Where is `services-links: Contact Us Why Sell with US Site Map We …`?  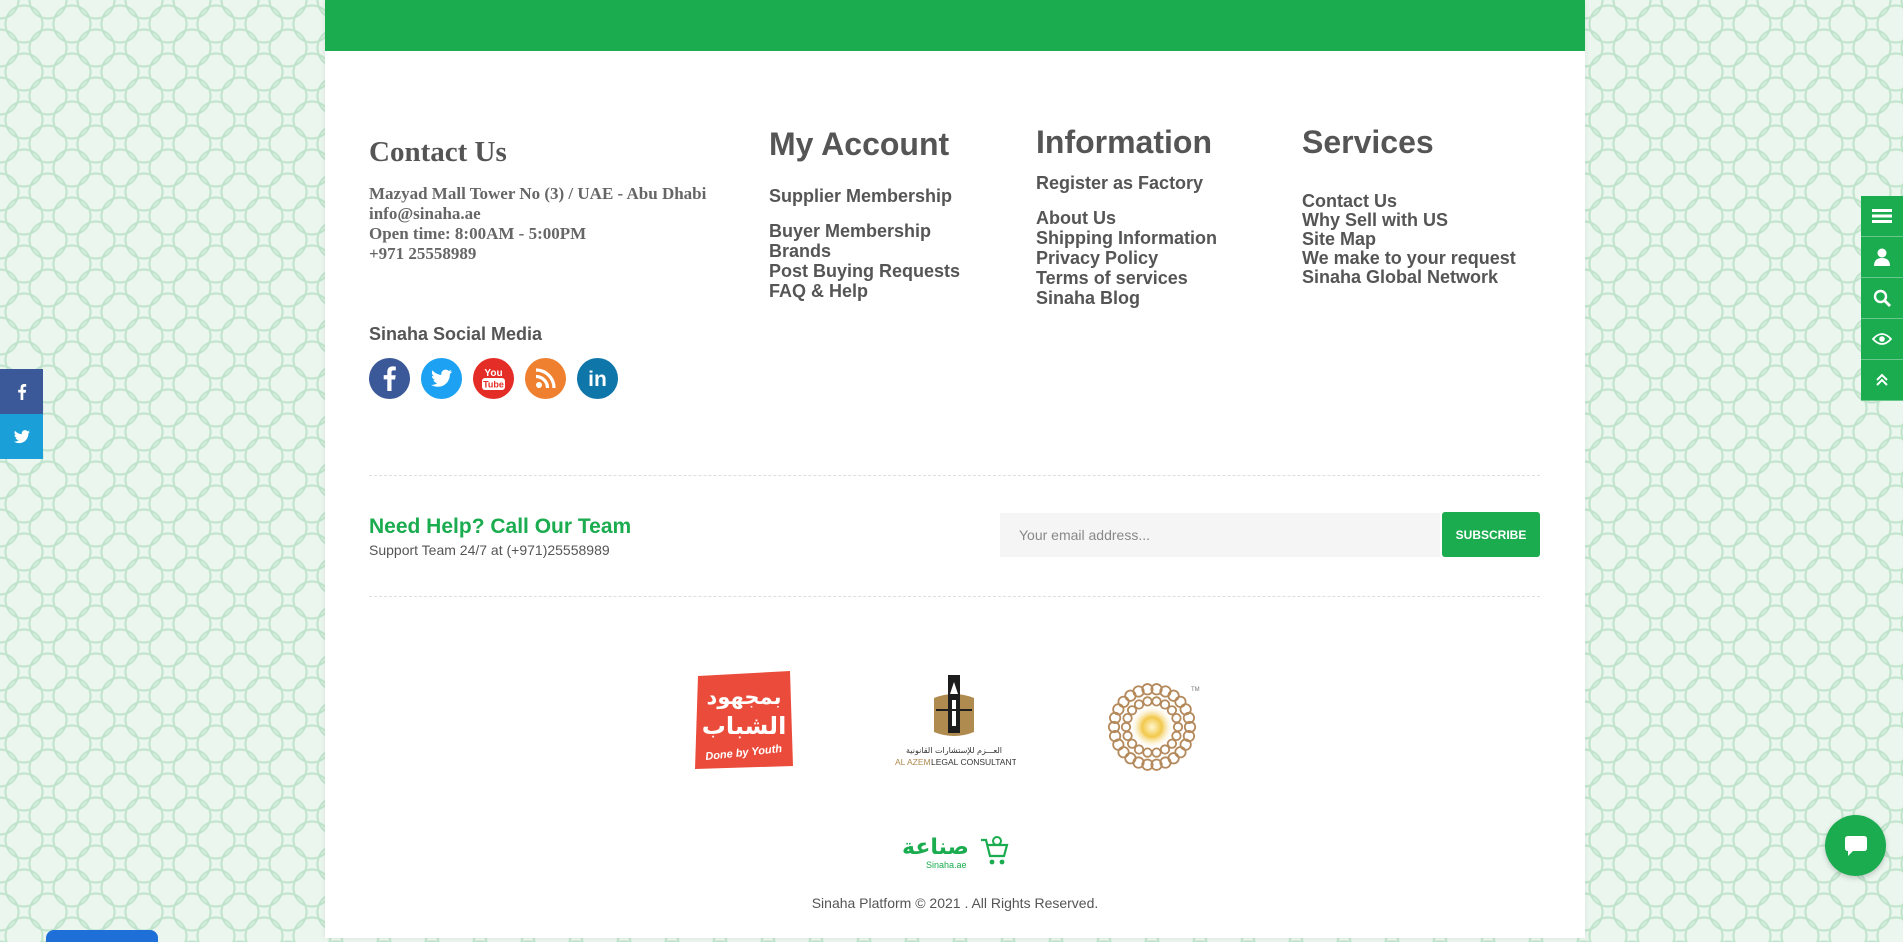 services-links: Contact Us Why Sell with US Site Map We … is located at coordinates (1409, 239).